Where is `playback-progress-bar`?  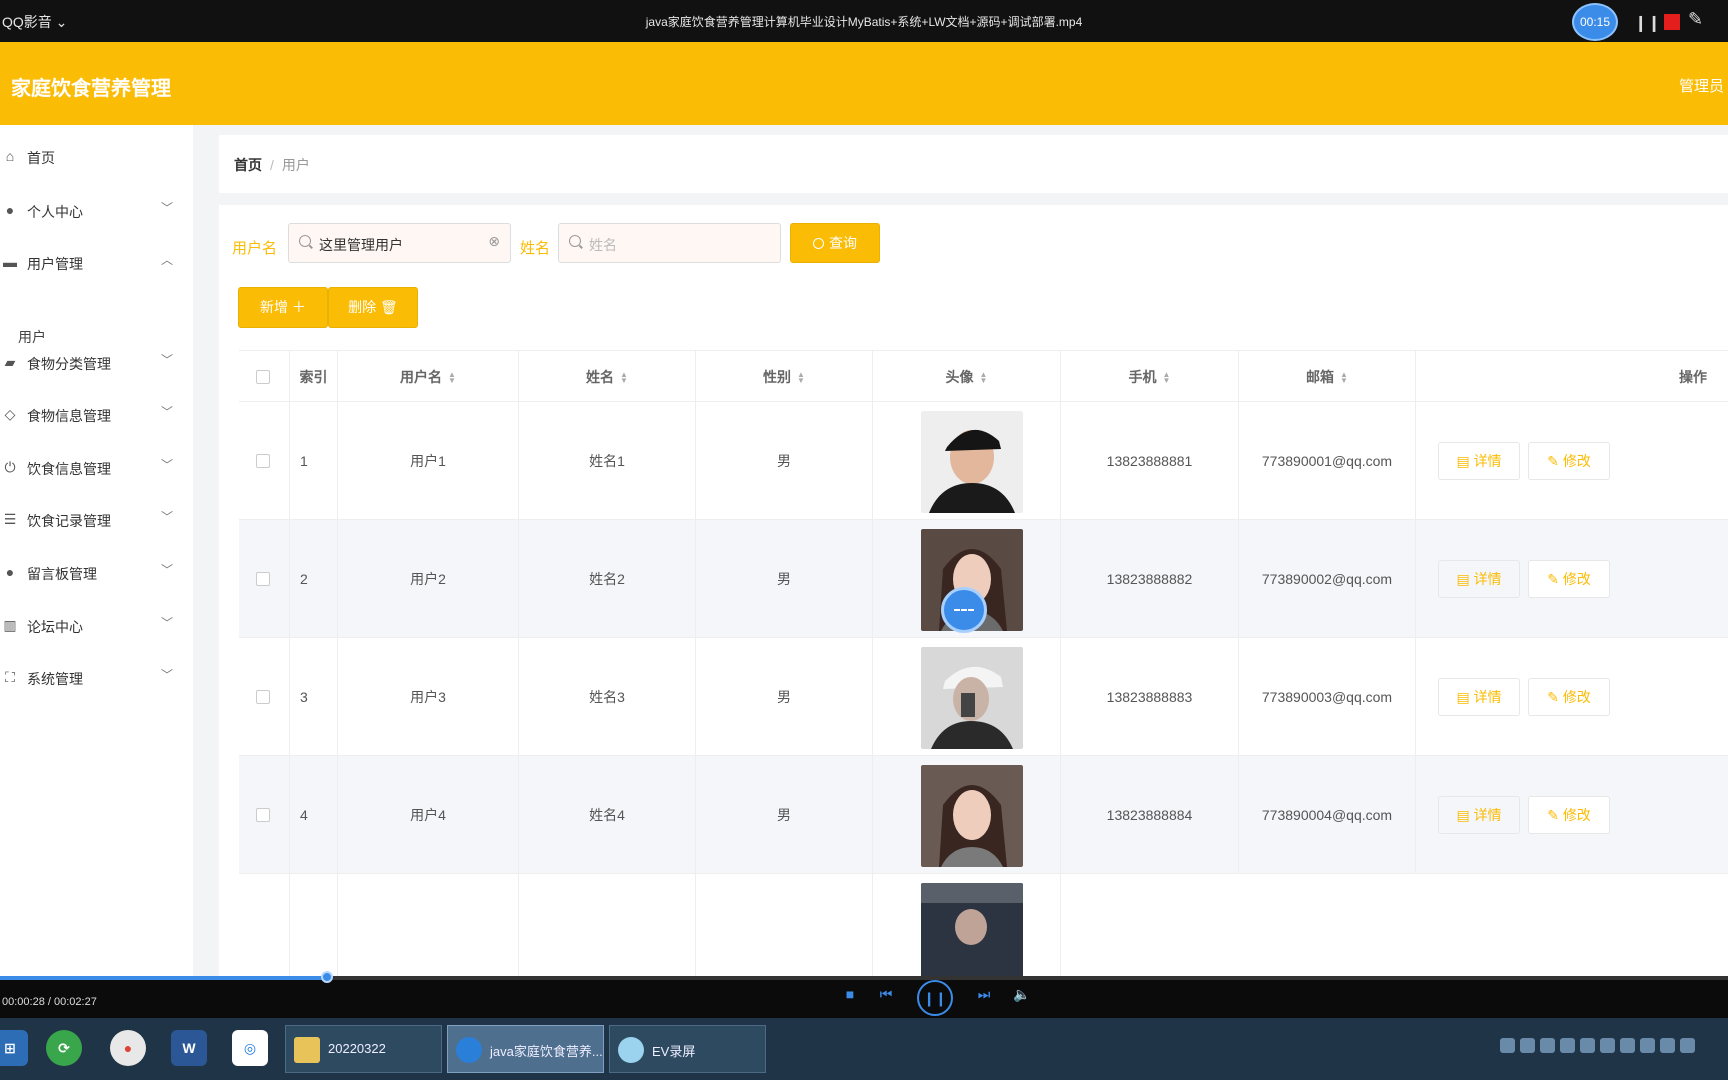
playback-progress-bar is located at coordinates (864, 977).